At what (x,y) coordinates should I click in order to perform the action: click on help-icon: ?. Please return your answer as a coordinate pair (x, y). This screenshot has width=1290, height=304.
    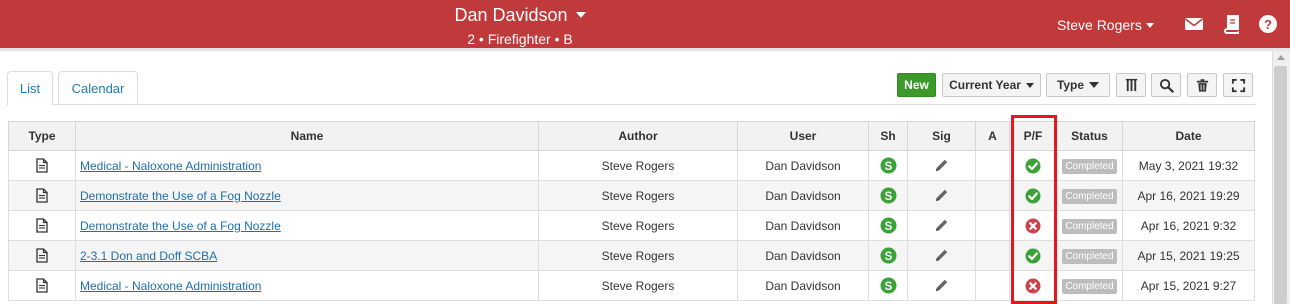
    Looking at the image, I should click on (1268, 24).